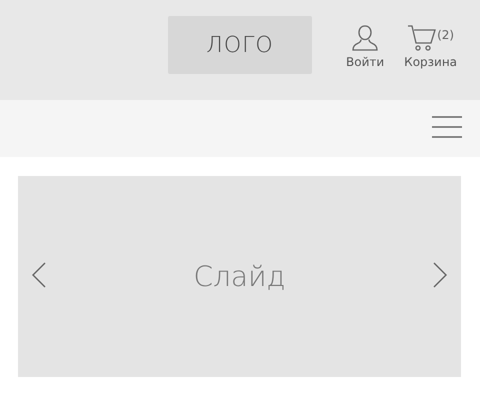  Describe the element at coordinates (365, 38) in the screenshot. I see `user-icon` at that location.